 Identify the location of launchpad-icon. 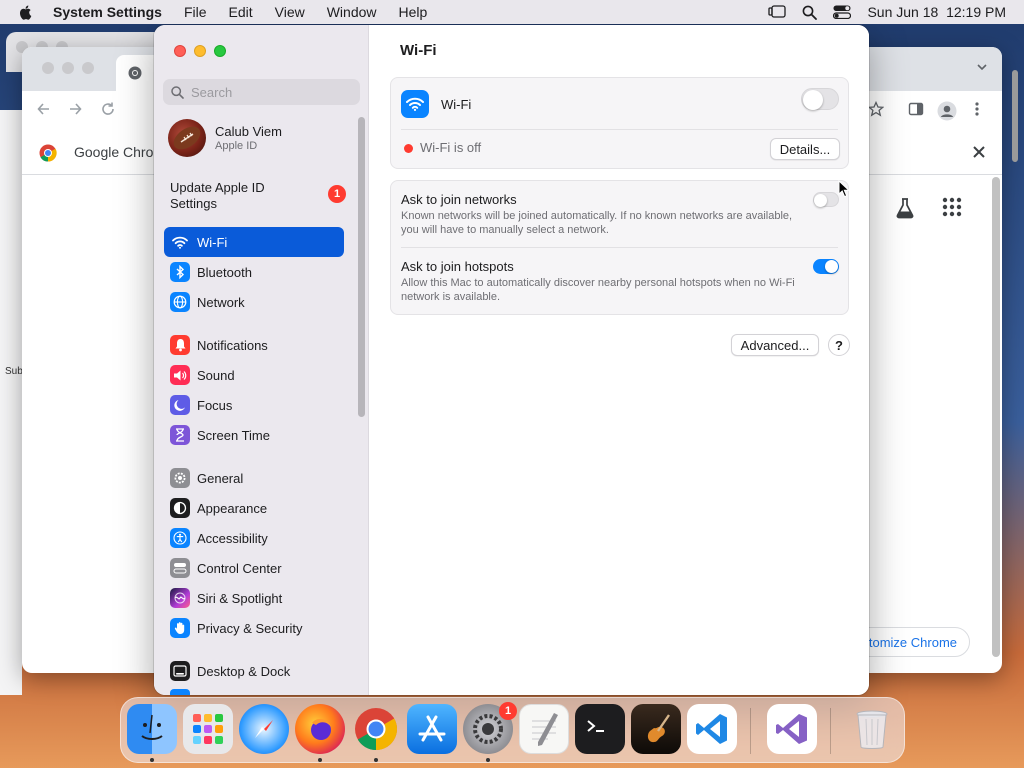
(208, 729).